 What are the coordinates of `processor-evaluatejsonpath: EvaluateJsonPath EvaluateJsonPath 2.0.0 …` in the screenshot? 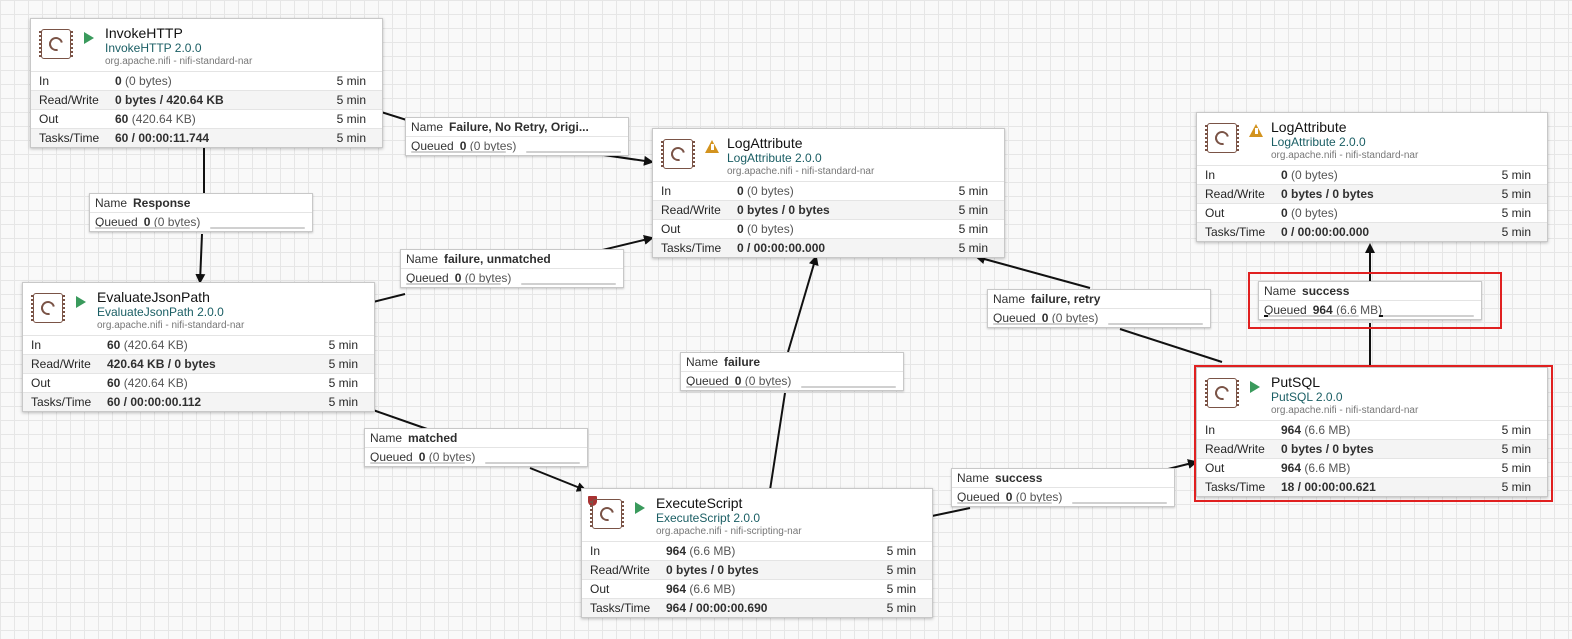 It's located at (198, 347).